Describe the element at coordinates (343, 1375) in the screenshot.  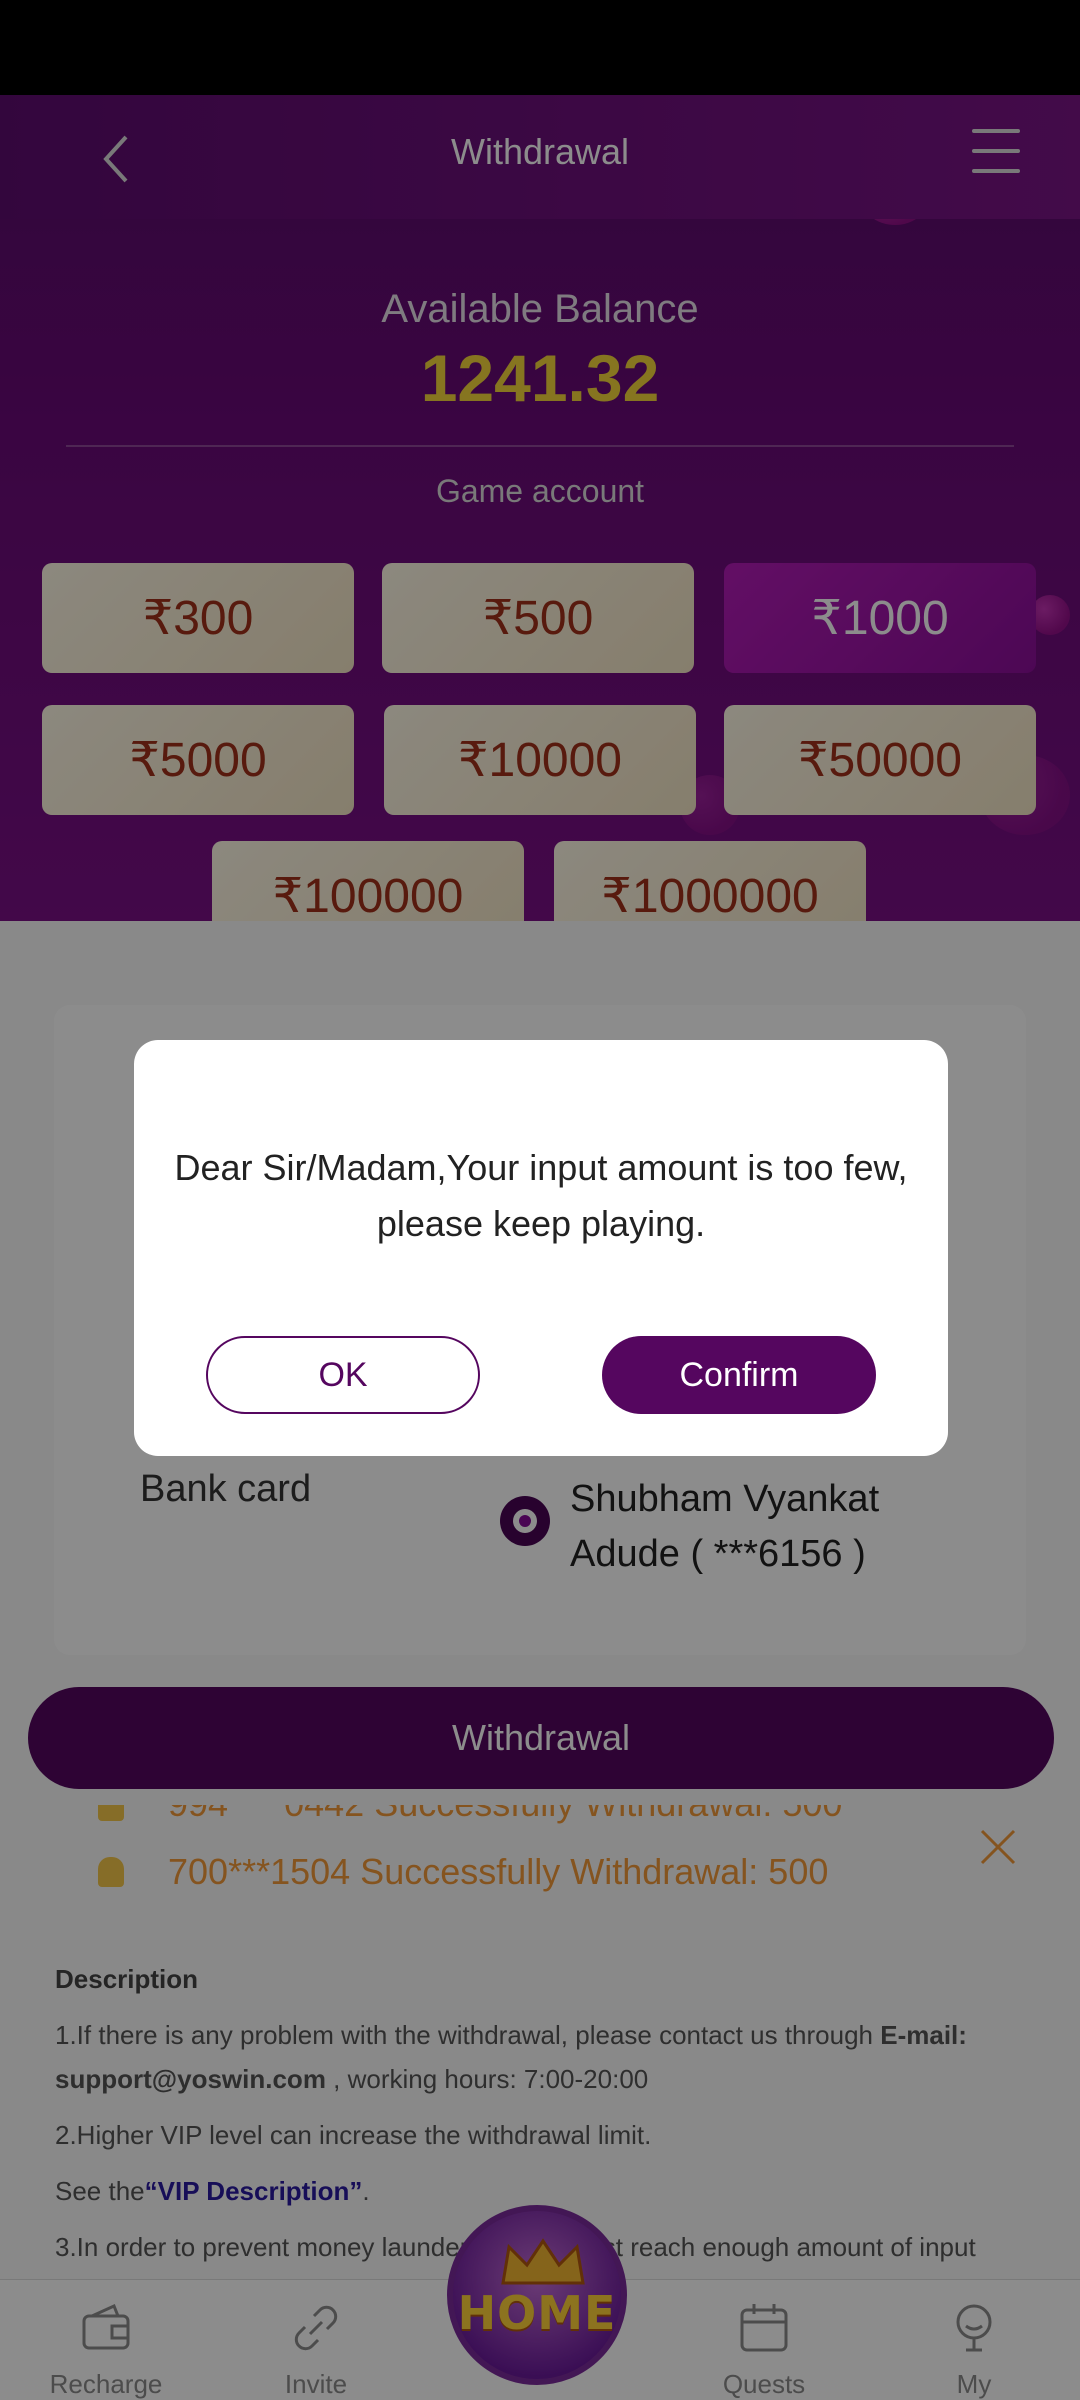
I see `ok-button: OK` at that location.